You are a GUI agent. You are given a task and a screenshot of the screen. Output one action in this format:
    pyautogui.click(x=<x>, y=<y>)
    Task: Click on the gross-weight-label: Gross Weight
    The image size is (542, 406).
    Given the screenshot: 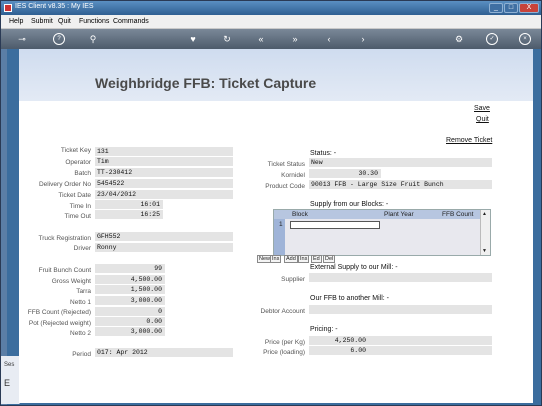 What is the action you would take?
    pyautogui.click(x=71, y=281)
    